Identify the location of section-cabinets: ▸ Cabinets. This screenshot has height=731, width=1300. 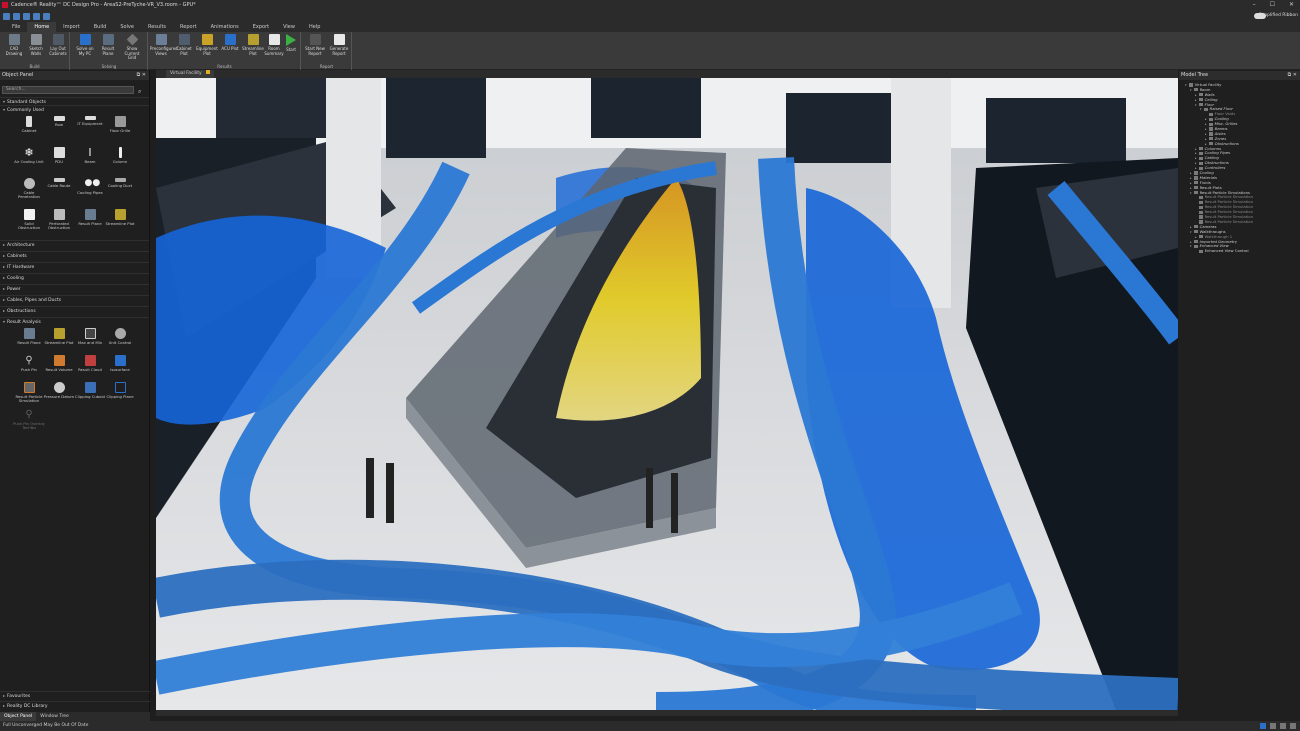
(74, 255).